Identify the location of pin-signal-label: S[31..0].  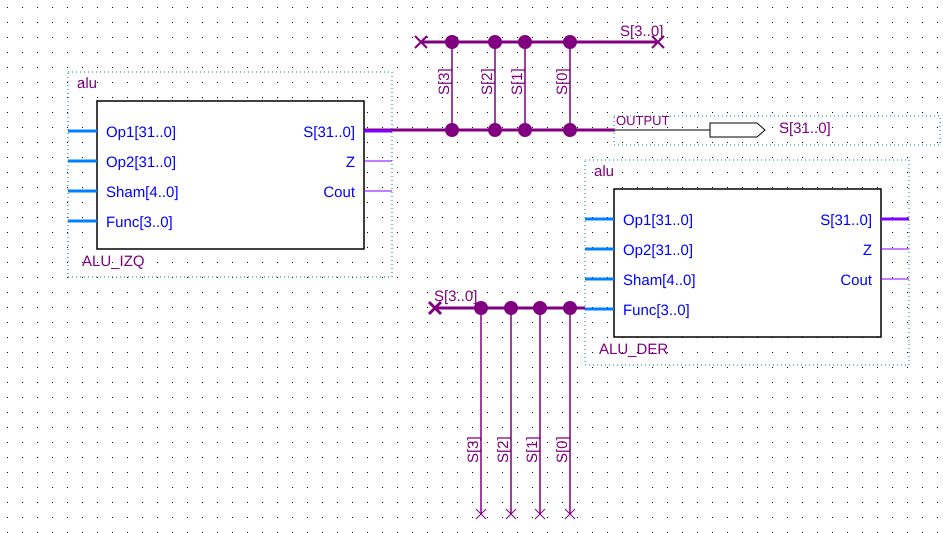
(805, 128).